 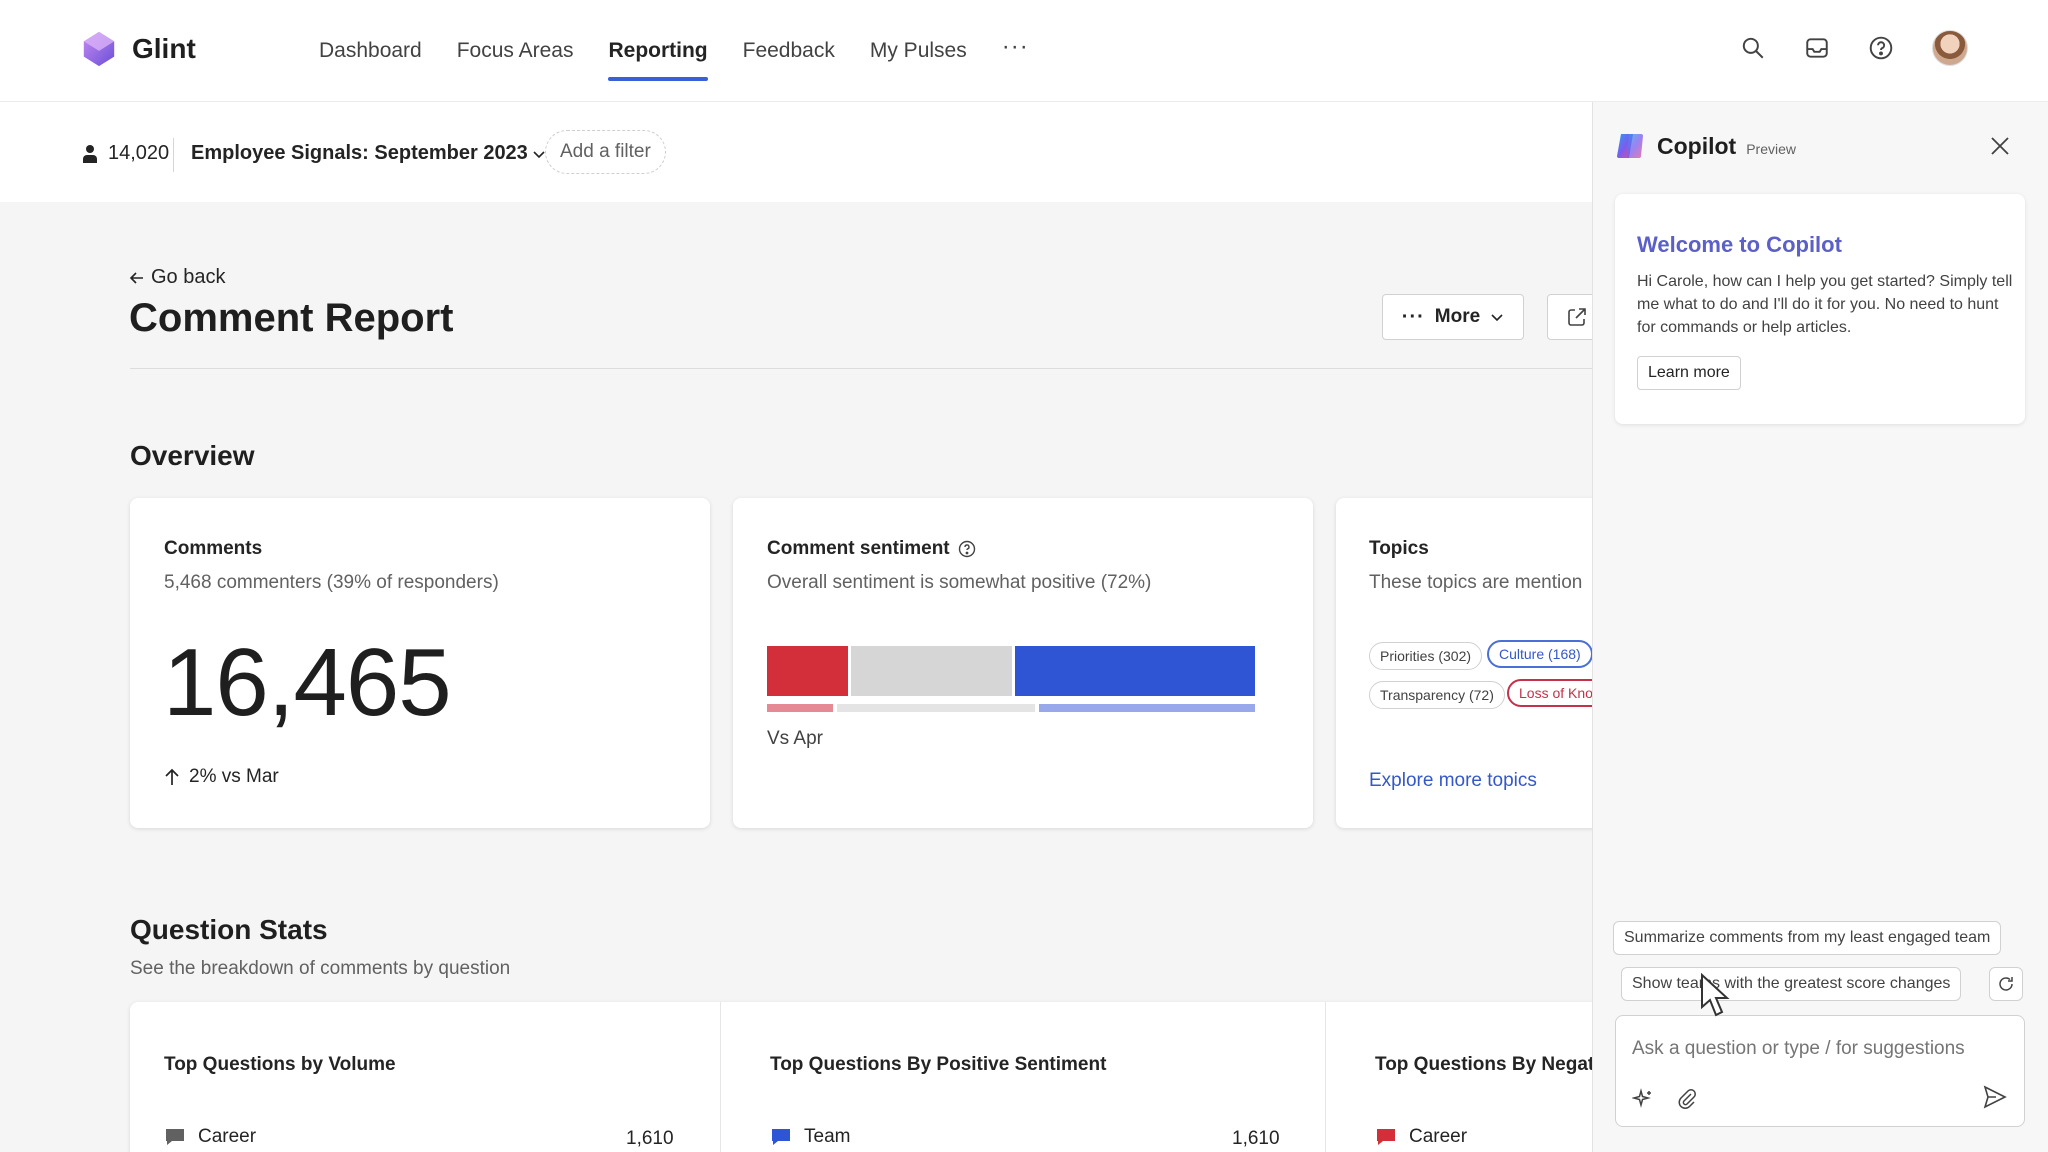 I want to click on question-row: Team, so click(x=810, y=1137).